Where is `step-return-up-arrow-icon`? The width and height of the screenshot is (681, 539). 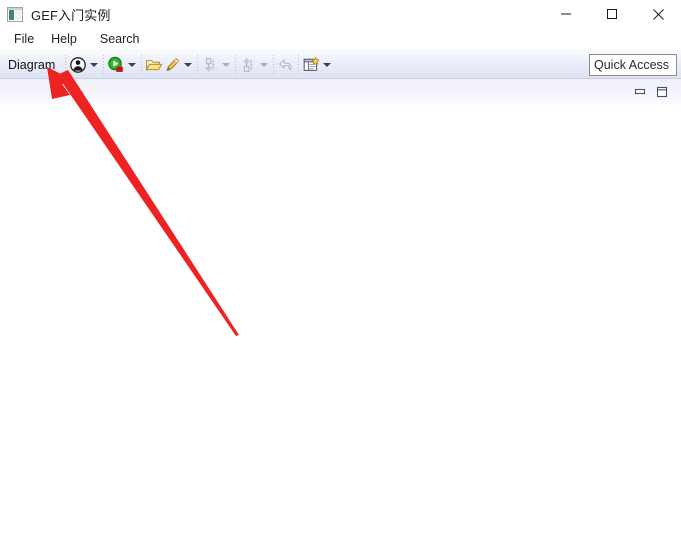 step-return-up-arrow-icon is located at coordinates (248, 65).